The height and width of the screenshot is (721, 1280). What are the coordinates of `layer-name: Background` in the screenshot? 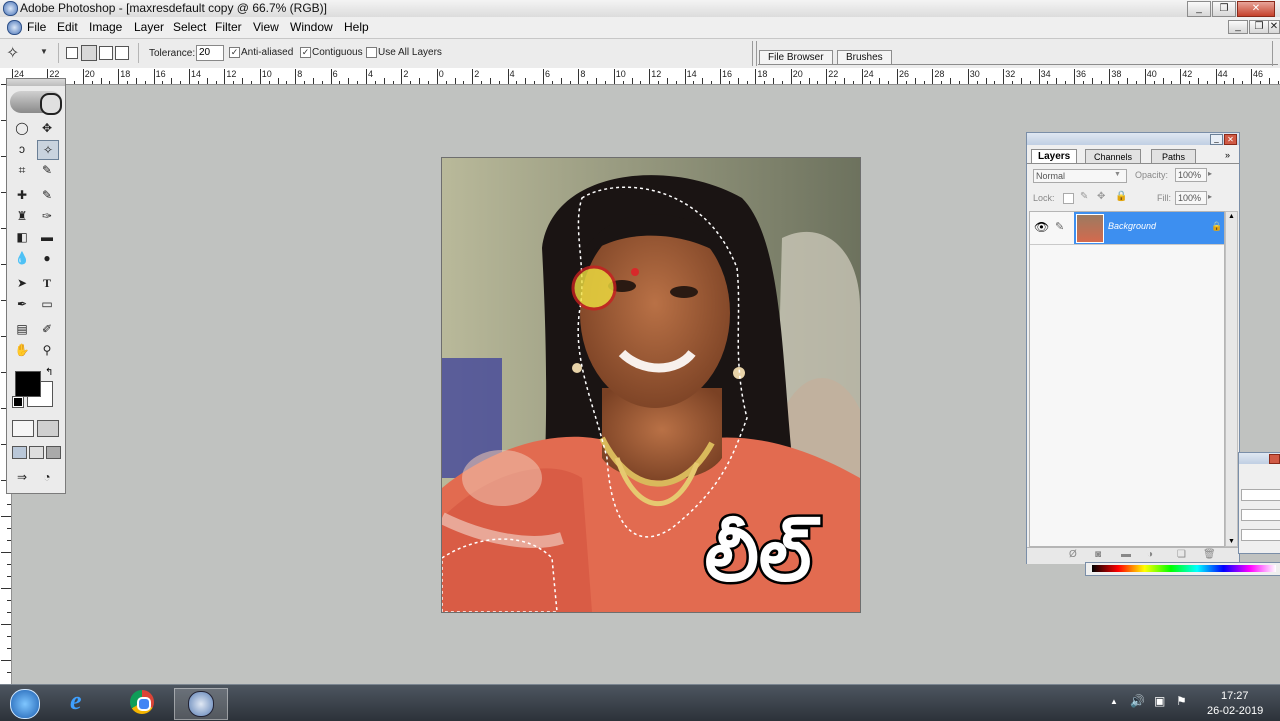 It's located at (1132, 226).